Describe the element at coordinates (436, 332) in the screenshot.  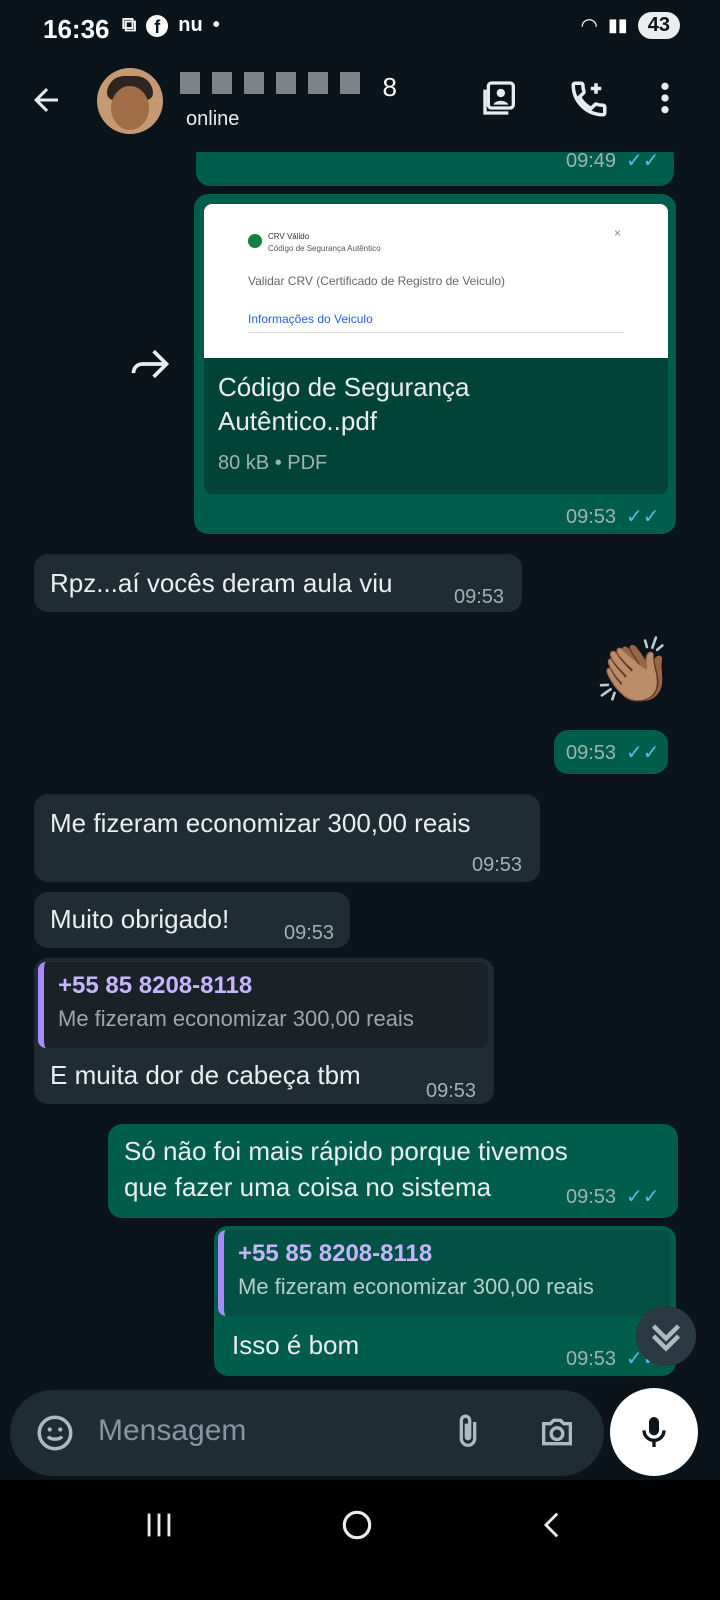
I see `pdf-preview-divider` at that location.